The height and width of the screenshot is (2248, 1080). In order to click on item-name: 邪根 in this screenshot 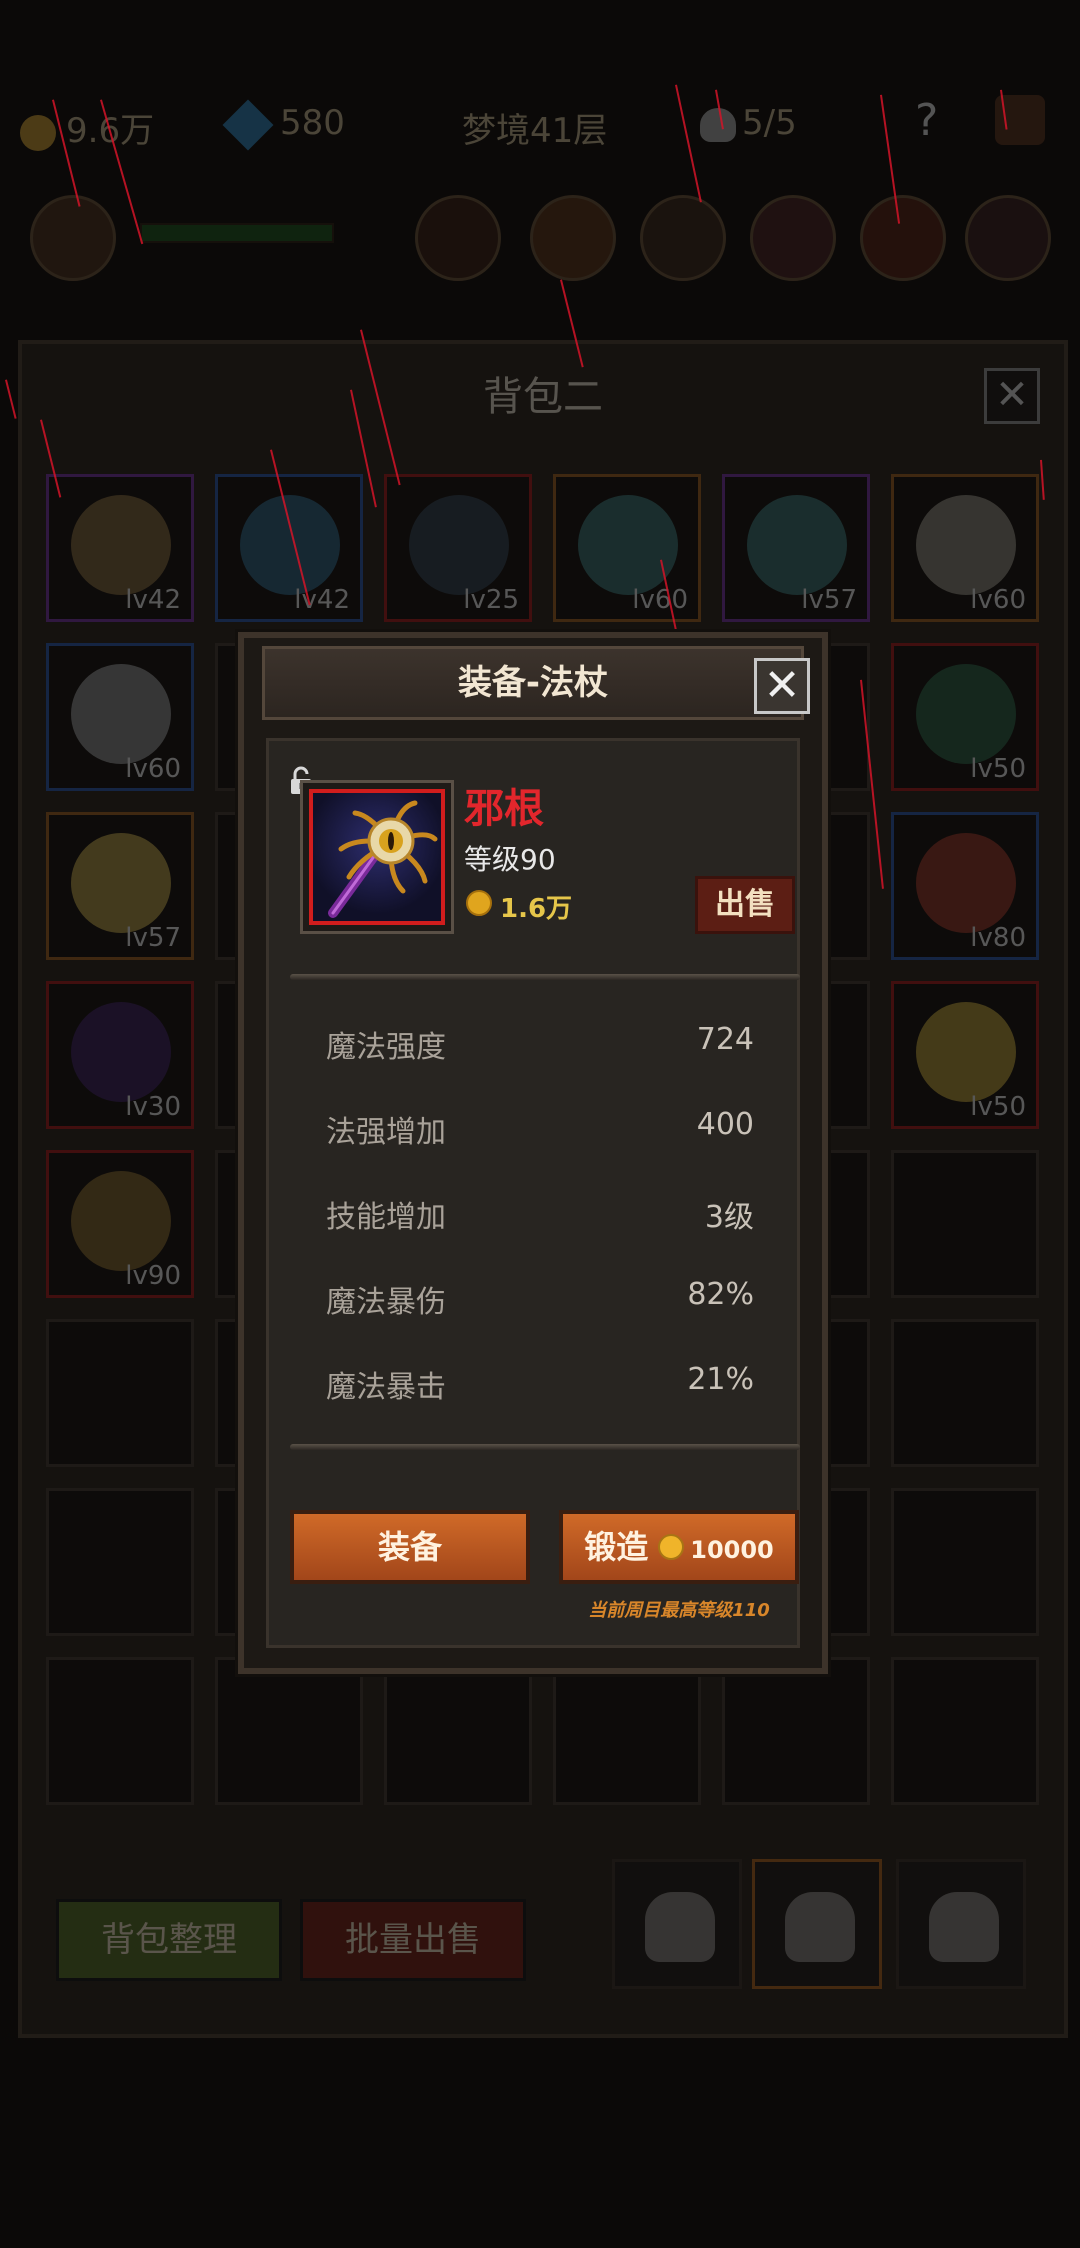, I will do `click(504, 809)`.